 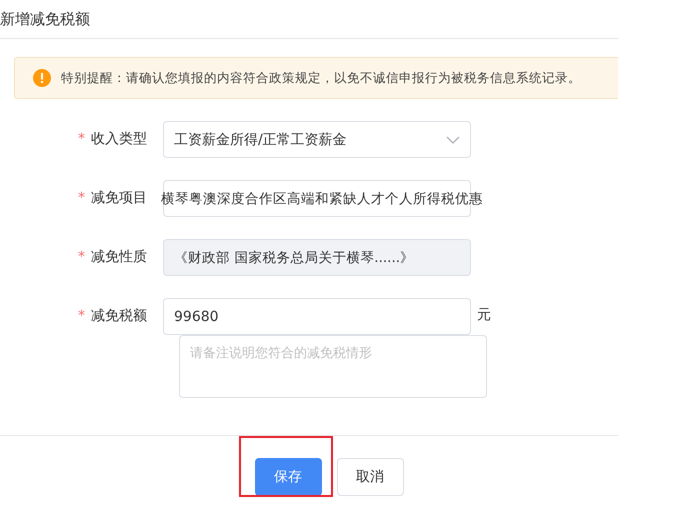 I want to click on amount-field: 99680, so click(x=317, y=316).